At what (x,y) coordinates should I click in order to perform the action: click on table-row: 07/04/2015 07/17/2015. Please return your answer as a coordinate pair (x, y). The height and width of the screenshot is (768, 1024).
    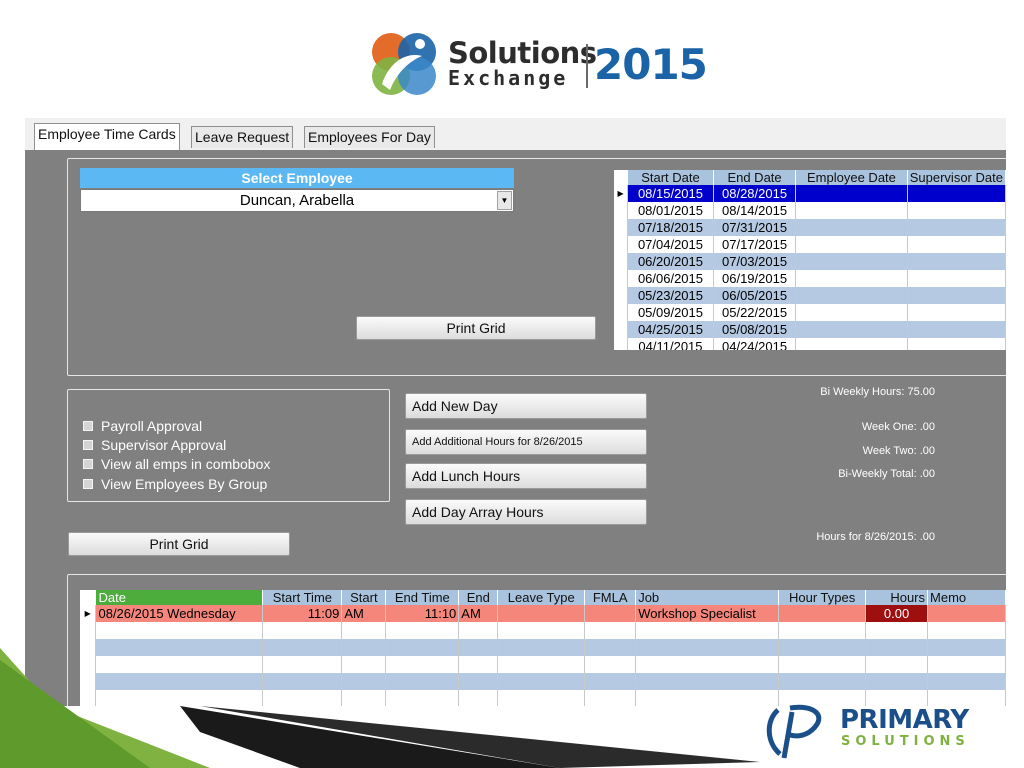
    Looking at the image, I should click on (810, 244).